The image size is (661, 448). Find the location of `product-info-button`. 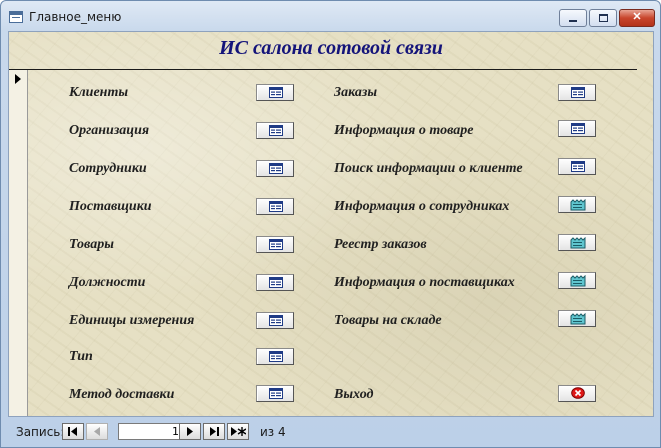

product-info-button is located at coordinates (577, 128).